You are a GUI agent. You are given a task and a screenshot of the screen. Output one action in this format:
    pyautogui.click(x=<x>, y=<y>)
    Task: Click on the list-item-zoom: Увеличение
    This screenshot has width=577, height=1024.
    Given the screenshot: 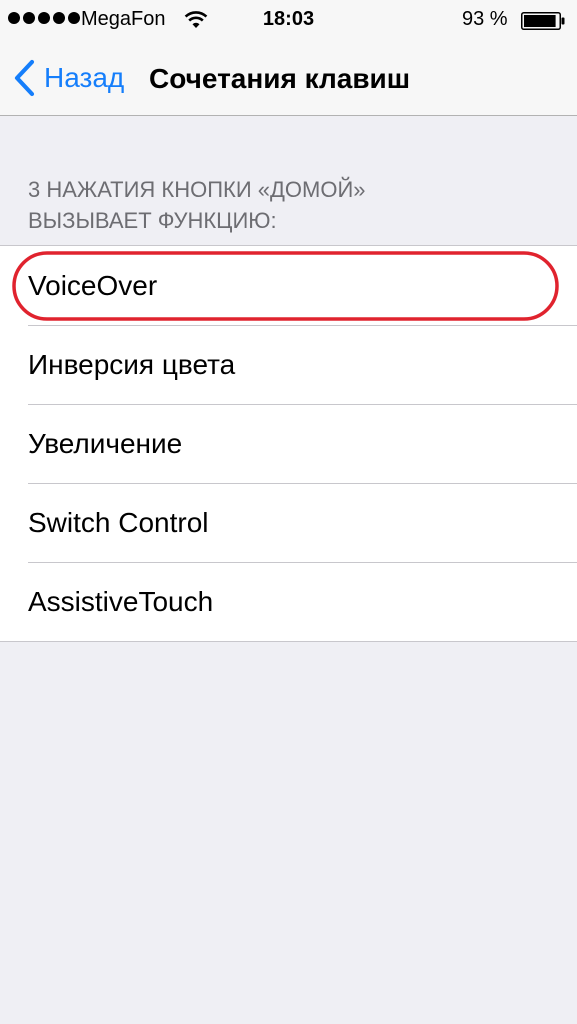 What is the action you would take?
    pyautogui.click(x=288, y=443)
    